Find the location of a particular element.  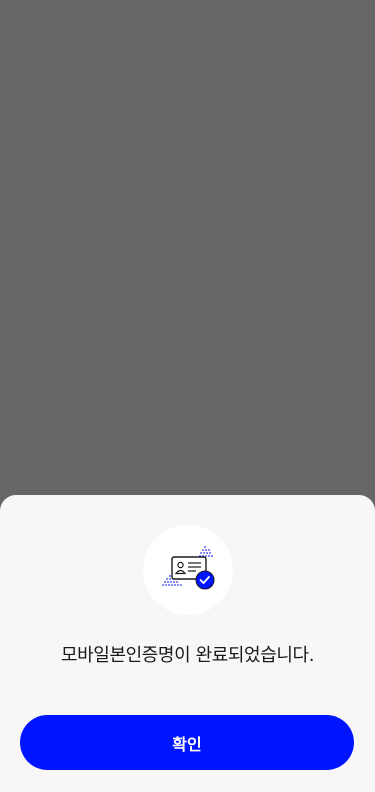

id-card-verified-icon is located at coordinates (188, 570).